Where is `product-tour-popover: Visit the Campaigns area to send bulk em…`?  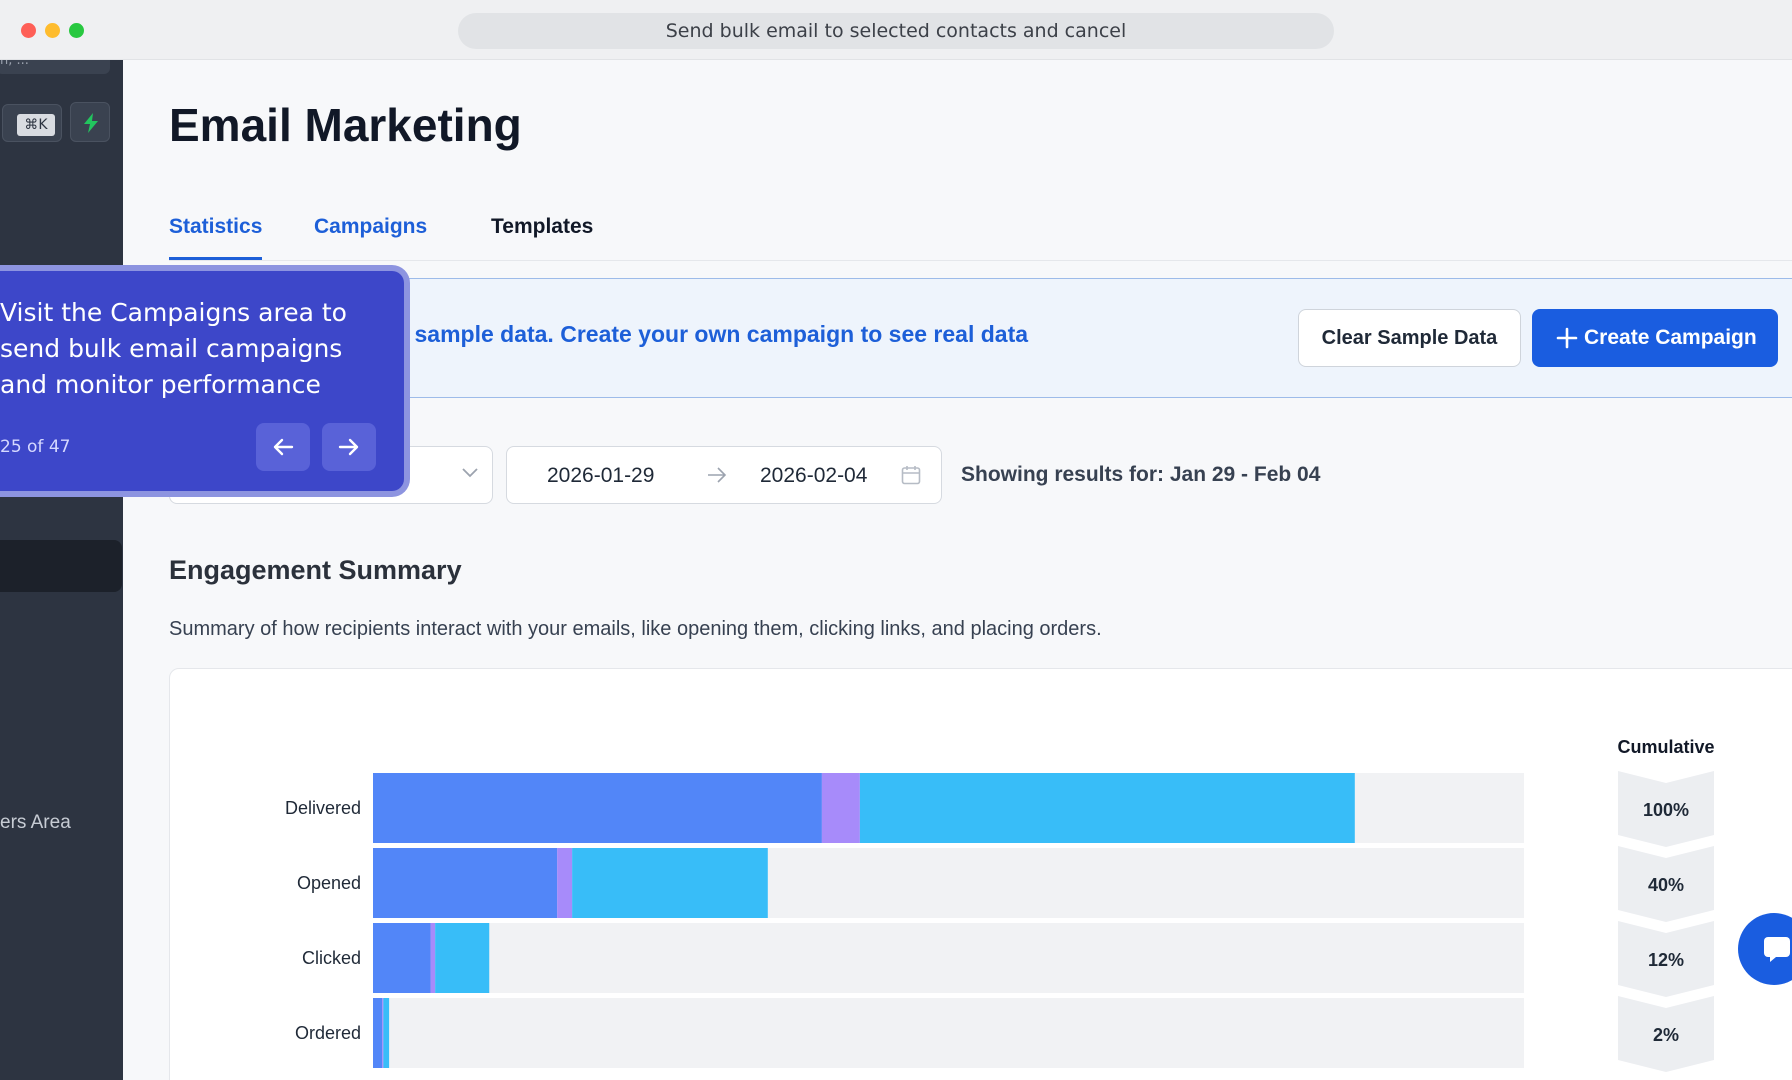
product-tour-popover: Visit the Campaigns area to send bulk em… is located at coordinates (205, 381).